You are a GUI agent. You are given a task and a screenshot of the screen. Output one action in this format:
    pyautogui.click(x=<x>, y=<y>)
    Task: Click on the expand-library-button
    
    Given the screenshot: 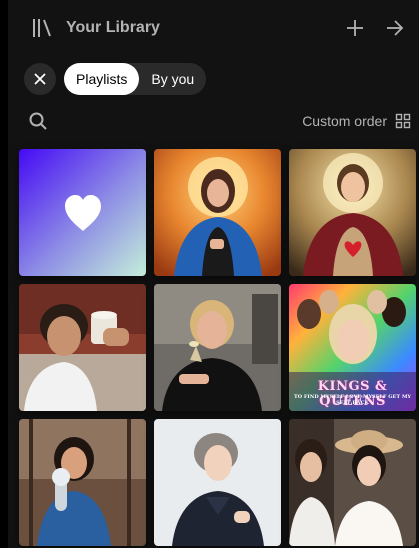 What is the action you would take?
    pyautogui.click(x=395, y=28)
    